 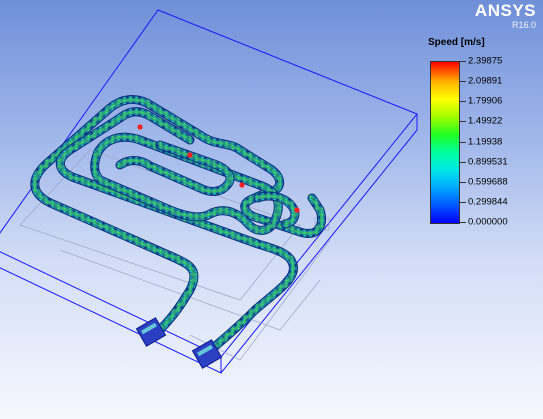 What do you see at coordinates (445, 142) in the screenshot?
I see `legend-colorbar` at bounding box center [445, 142].